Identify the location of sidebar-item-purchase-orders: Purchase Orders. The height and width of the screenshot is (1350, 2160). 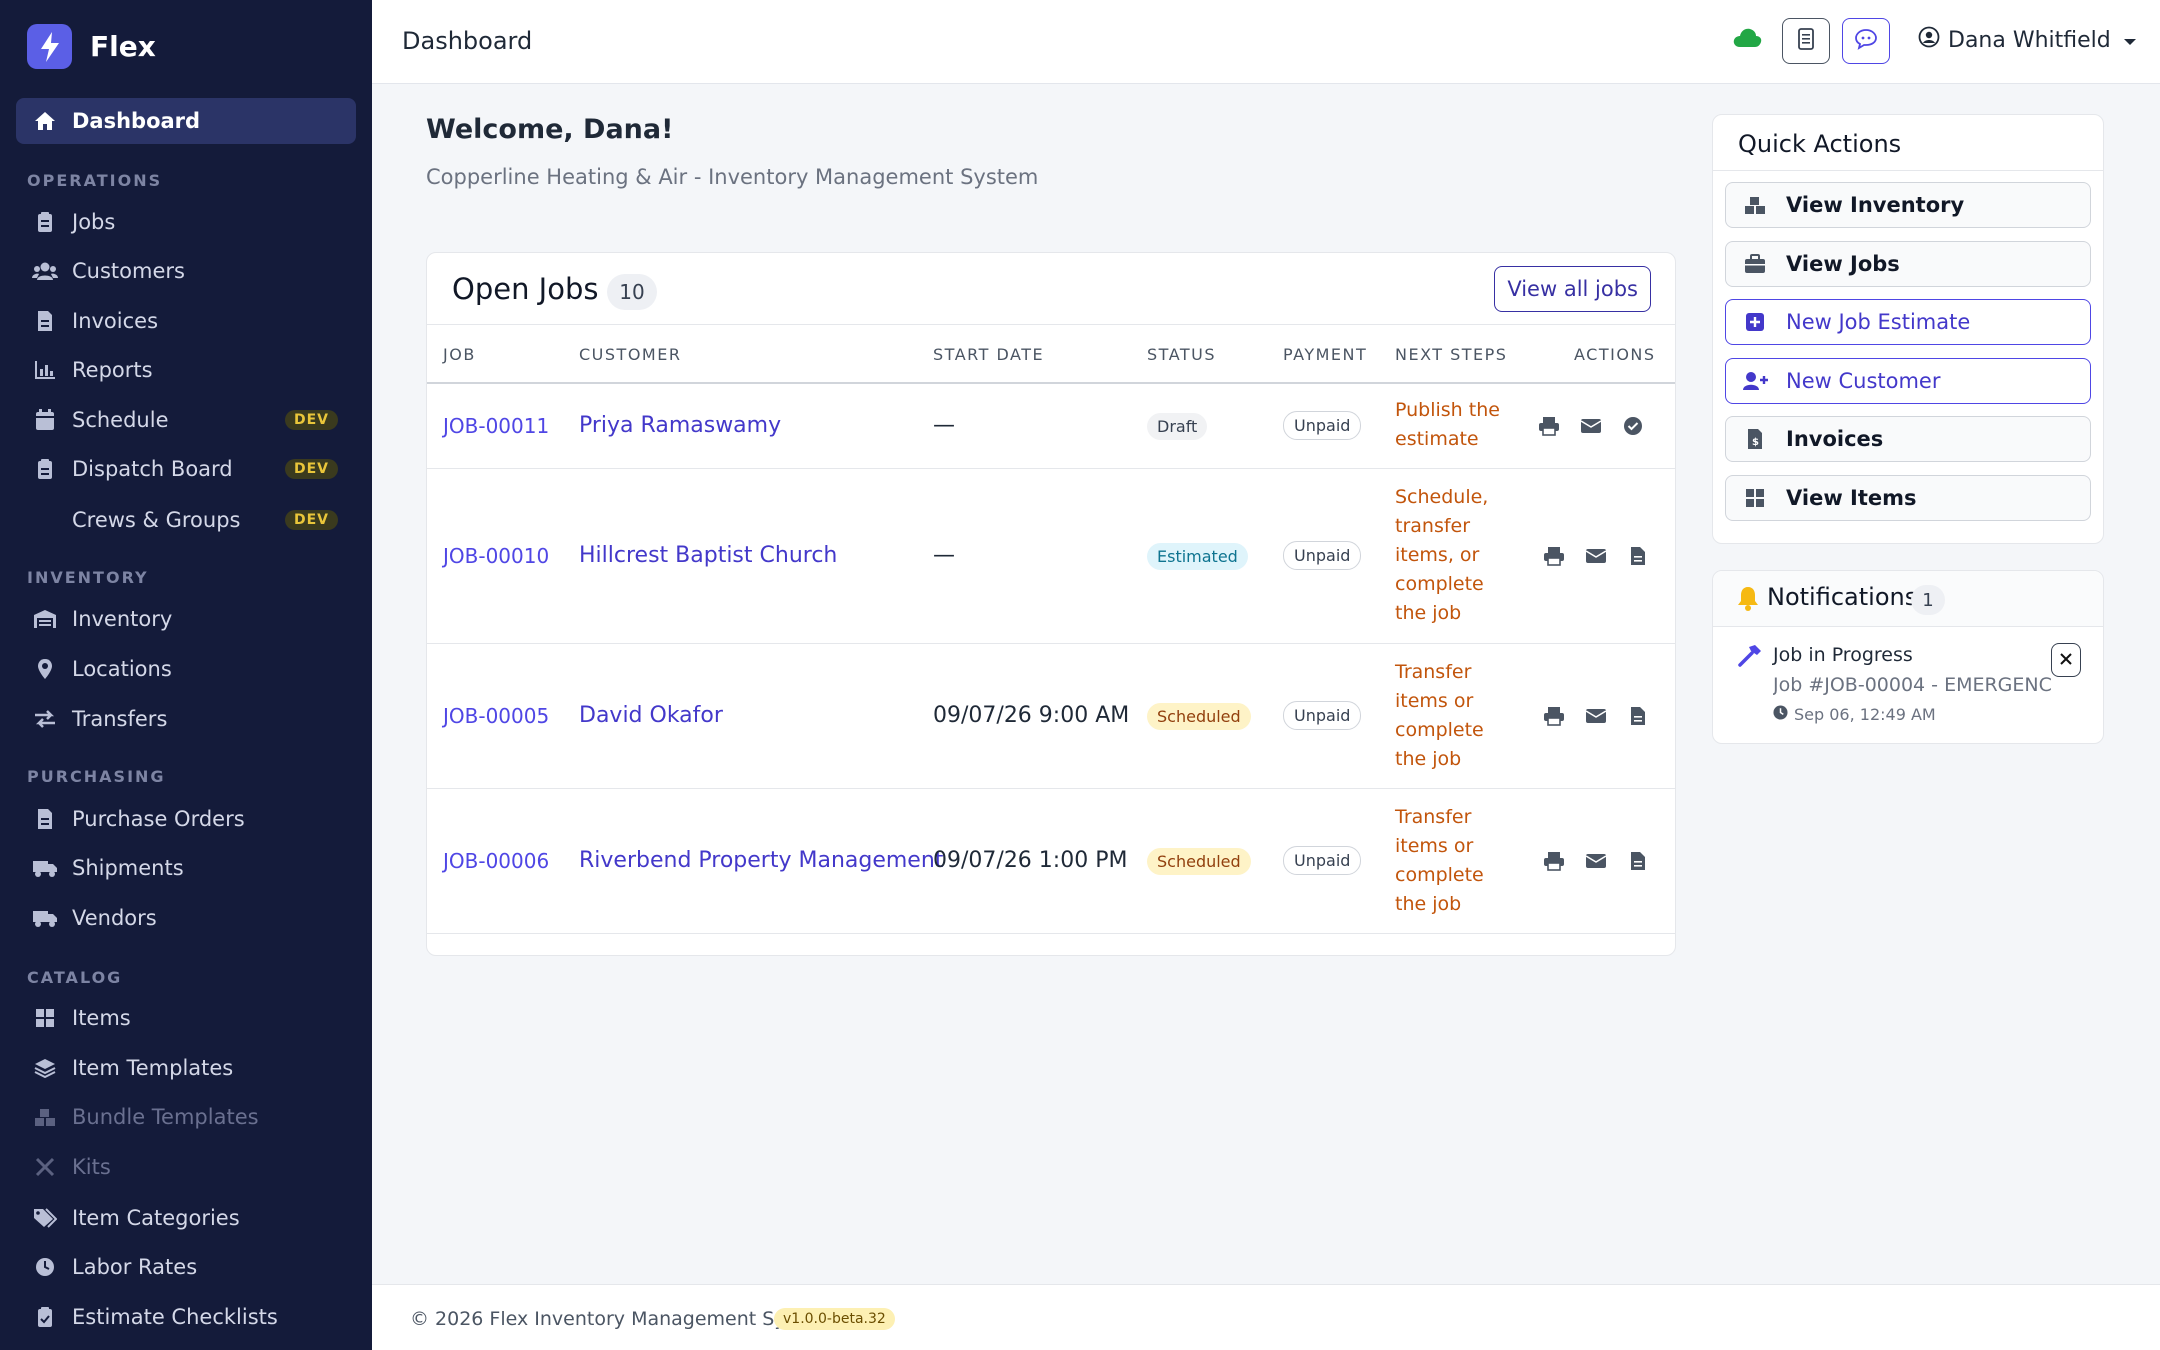
(186, 819).